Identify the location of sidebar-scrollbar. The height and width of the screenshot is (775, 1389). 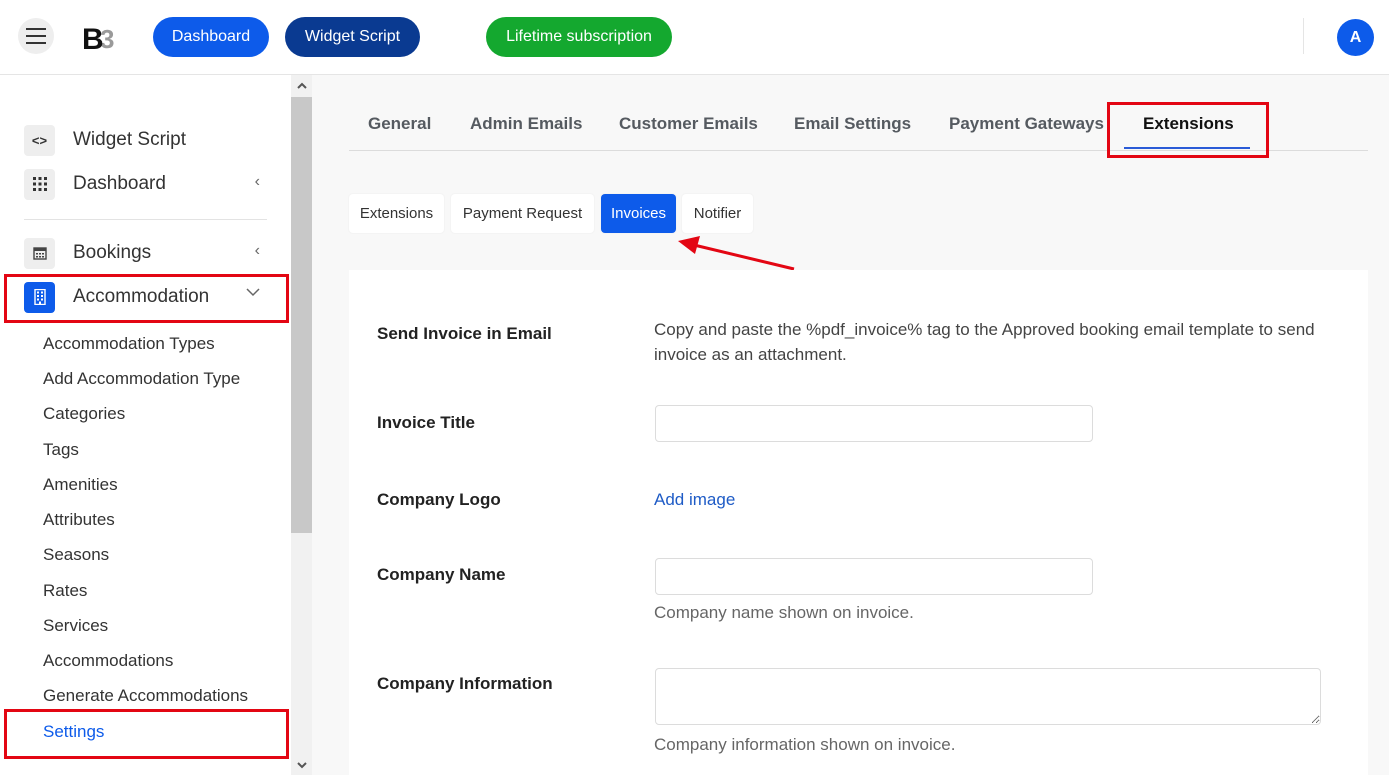
(301, 425).